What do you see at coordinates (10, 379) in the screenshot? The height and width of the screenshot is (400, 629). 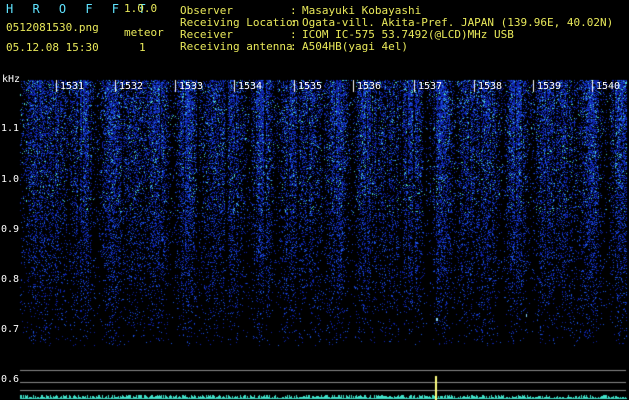 I see `y-tick-label: 0.6` at bounding box center [10, 379].